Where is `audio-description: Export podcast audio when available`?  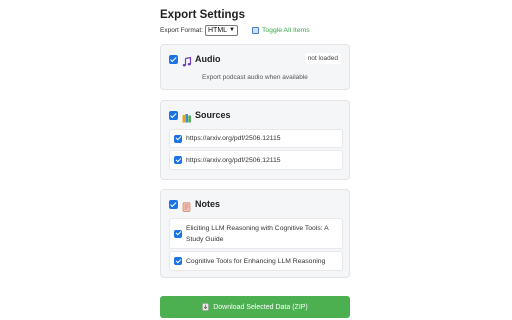
audio-description: Export podcast audio when available is located at coordinates (255, 77).